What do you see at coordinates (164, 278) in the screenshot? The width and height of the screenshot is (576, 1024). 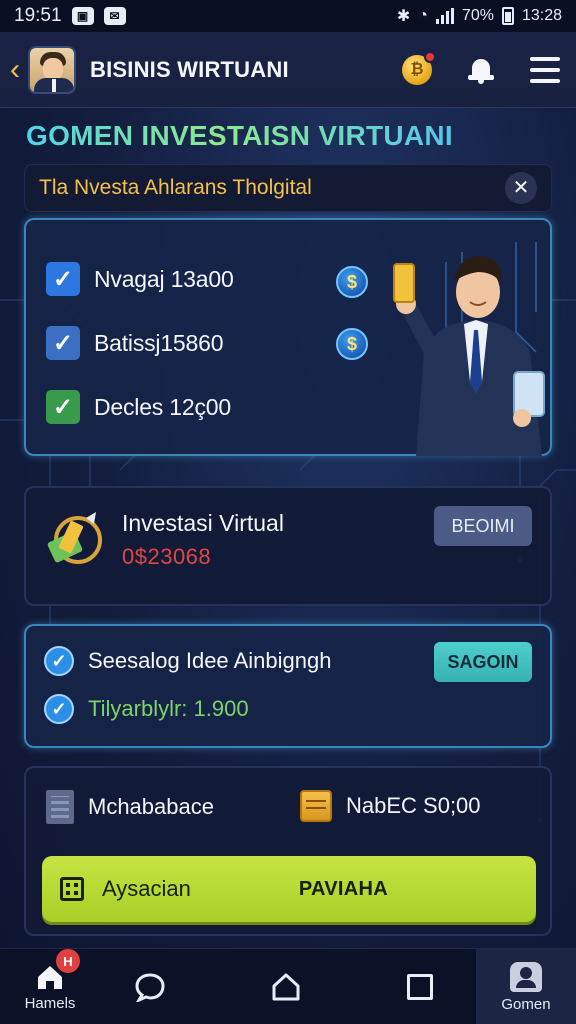 I see `checklist-label: Nvagaj 13a00` at bounding box center [164, 278].